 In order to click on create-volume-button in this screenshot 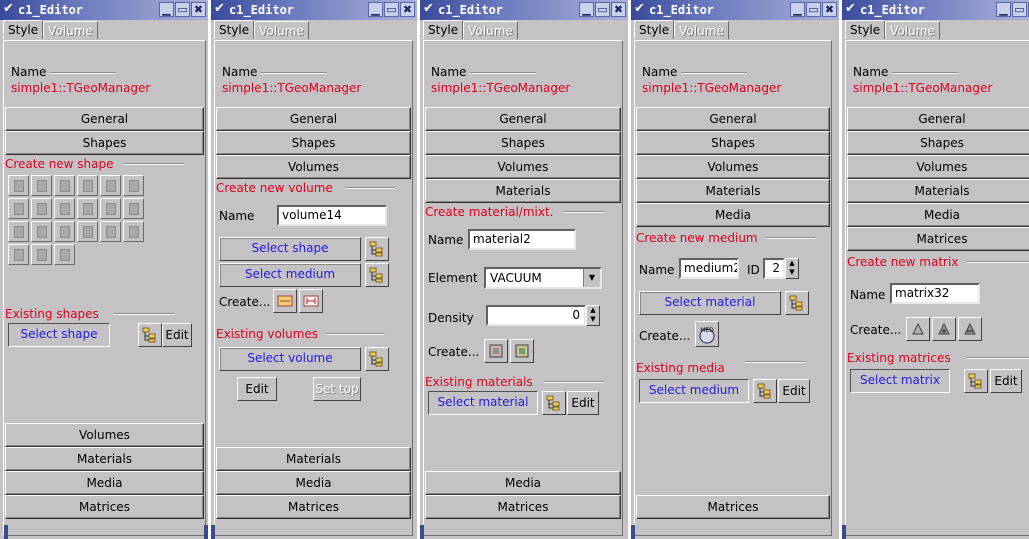, I will do `click(285, 301)`.